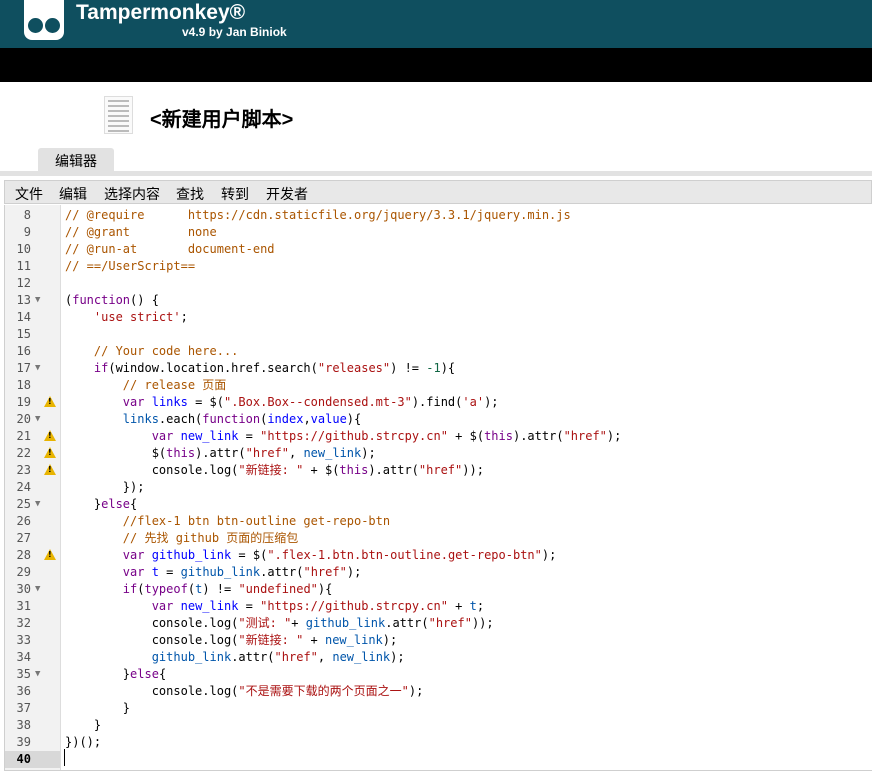 Image resolution: width=872 pixels, height=774 pixels. Describe the element at coordinates (190, 194) in the screenshot. I see `menu-find: 查找` at that location.